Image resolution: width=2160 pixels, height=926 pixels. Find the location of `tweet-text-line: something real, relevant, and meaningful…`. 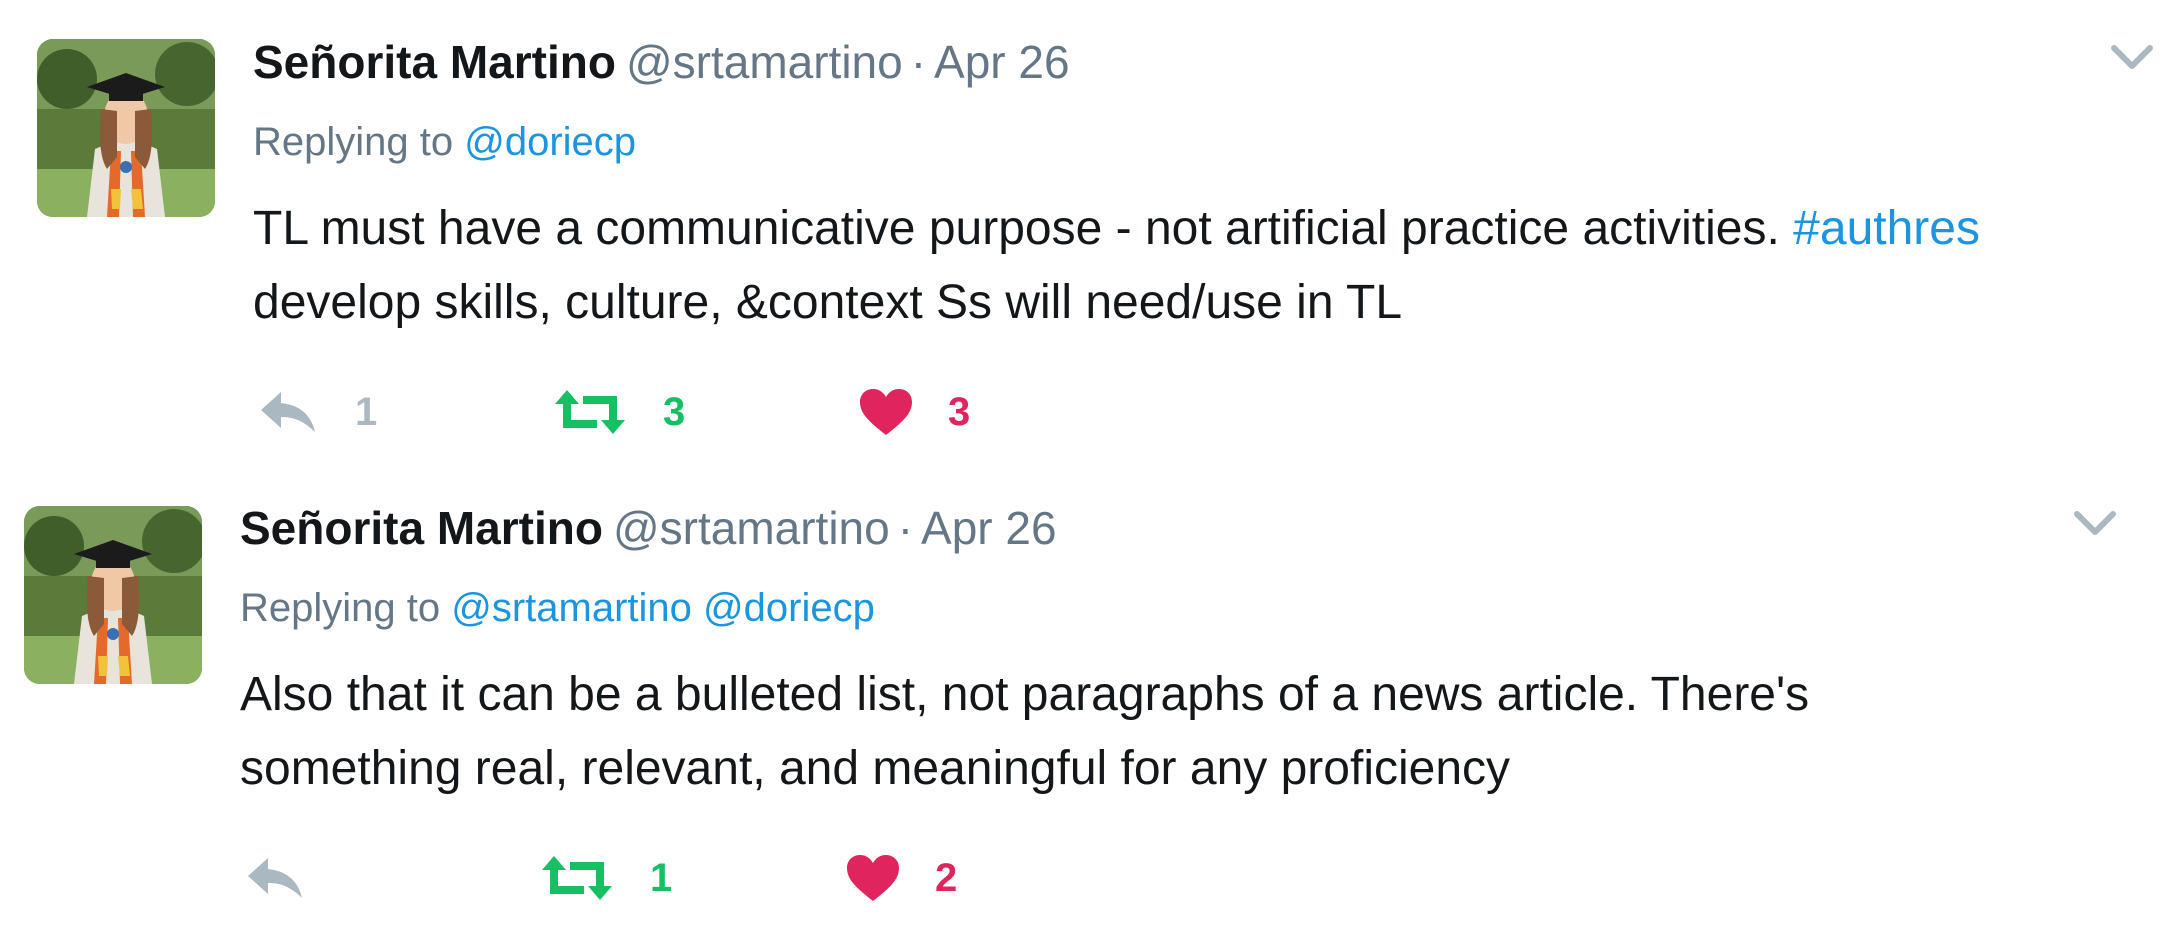

tweet-text-line: something real, relevant, and meaningful… is located at coordinates (1190, 769).